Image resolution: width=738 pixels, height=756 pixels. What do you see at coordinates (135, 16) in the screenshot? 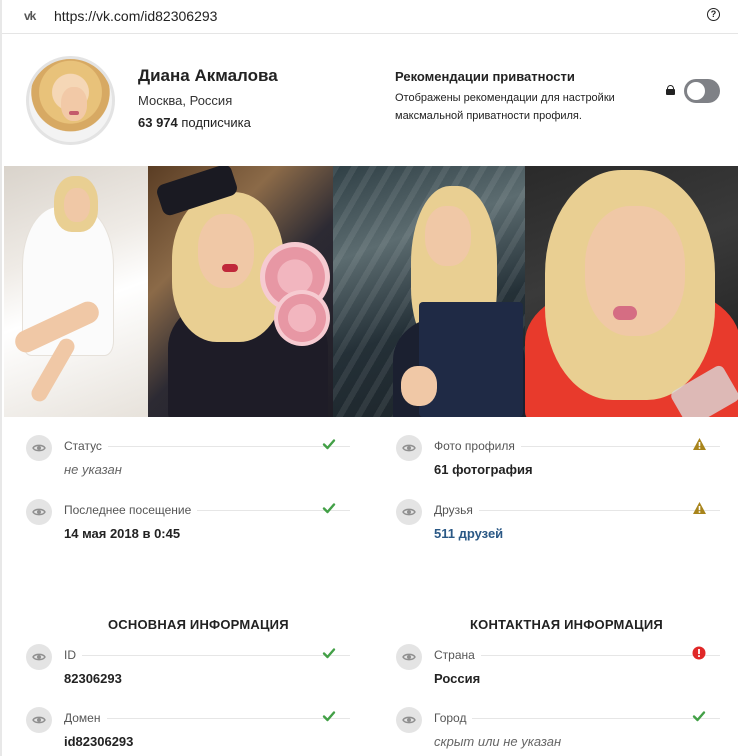
I see `profile-url: https://vk.com/id82306293` at bounding box center [135, 16].